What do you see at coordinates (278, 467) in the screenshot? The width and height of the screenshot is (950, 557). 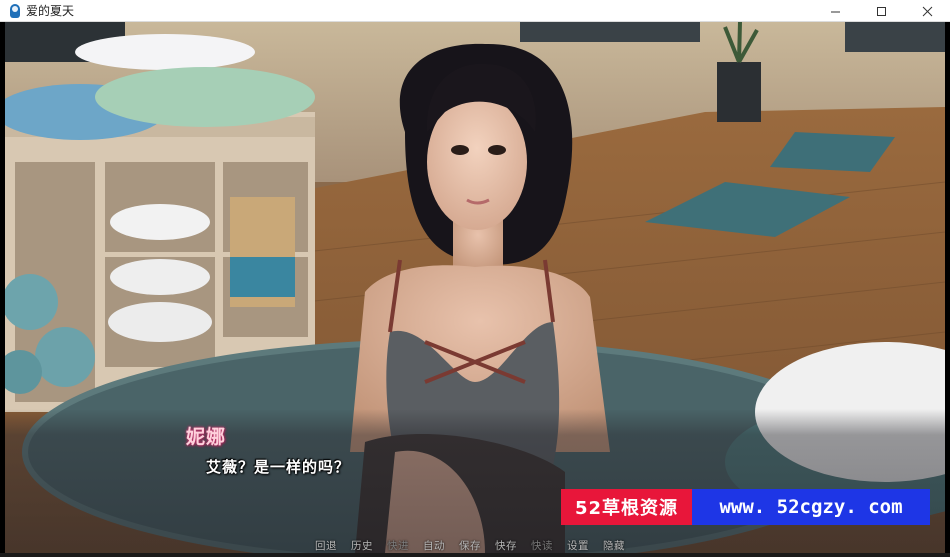 I see `dialogue-text: 艾薇？是一样的吗？` at bounding box center [278, 467].